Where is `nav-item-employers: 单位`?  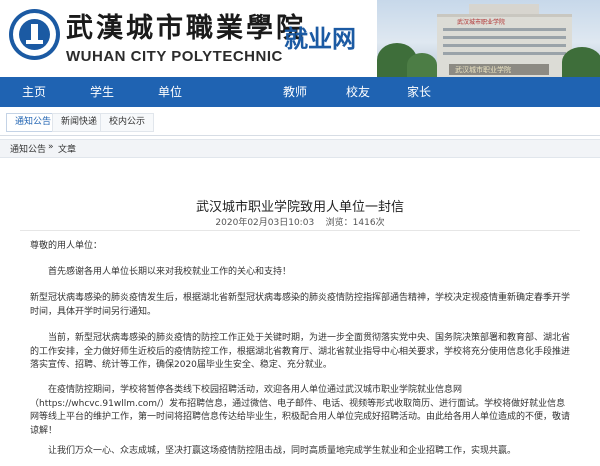
nav-item-employers: 单位 is located at coordinates (170, 92).